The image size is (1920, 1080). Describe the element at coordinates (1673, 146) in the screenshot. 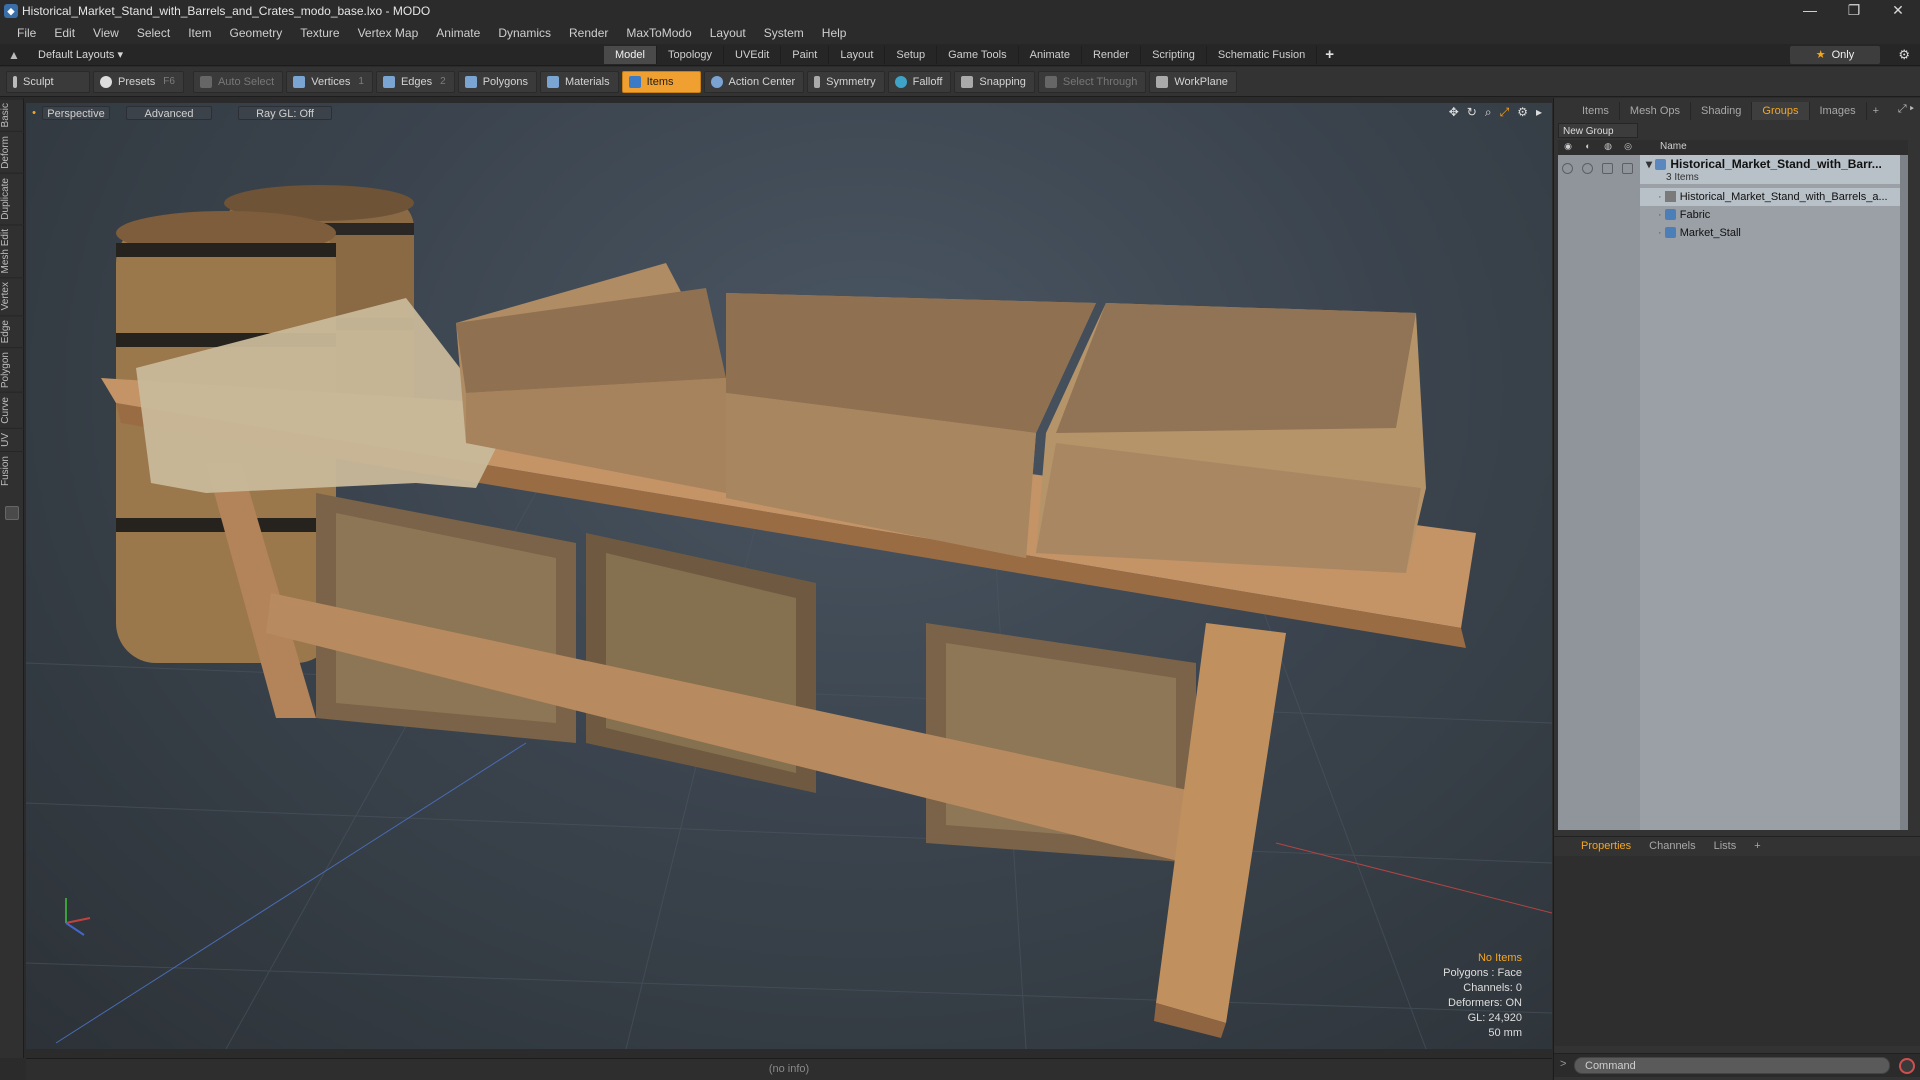

I see `name-column-header: Name` at that location.